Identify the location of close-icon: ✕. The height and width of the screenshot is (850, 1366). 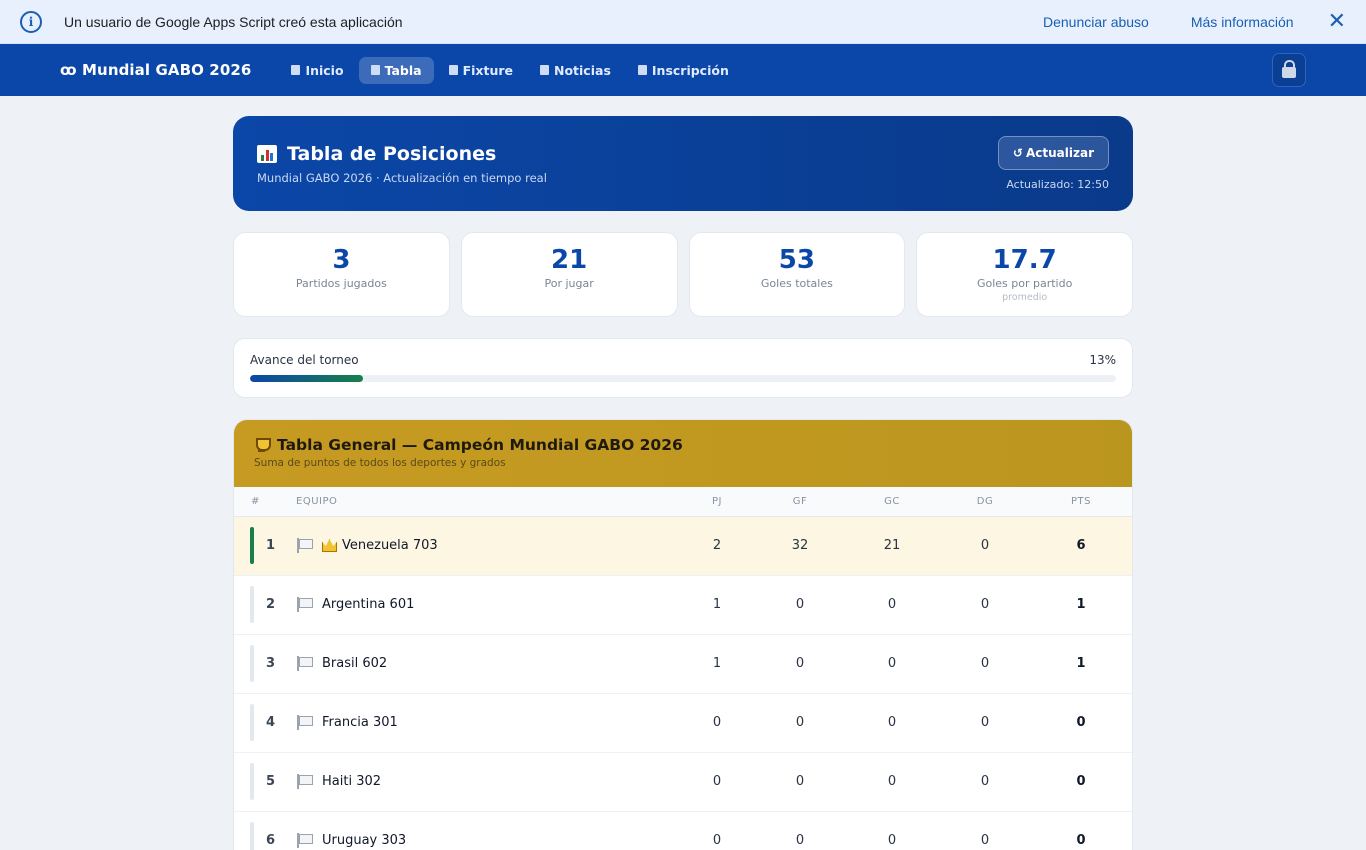
(1337, 21).